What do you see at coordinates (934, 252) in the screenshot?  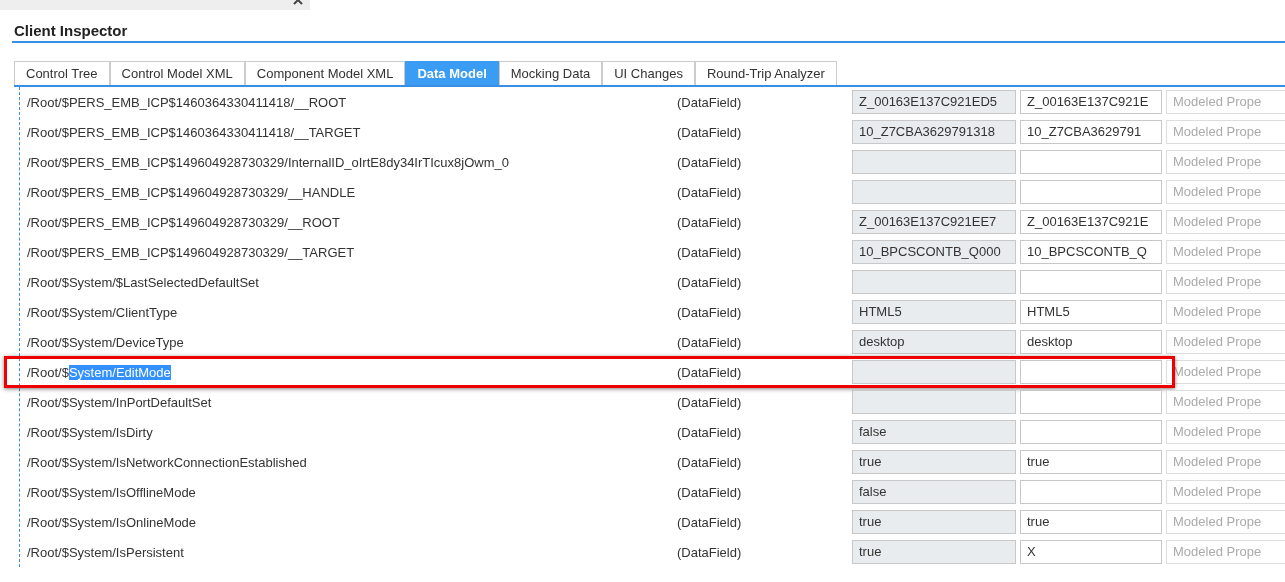 I see `current-value-field: 10_BPCSCONTB_Q000` at bounding box center [934, 252].